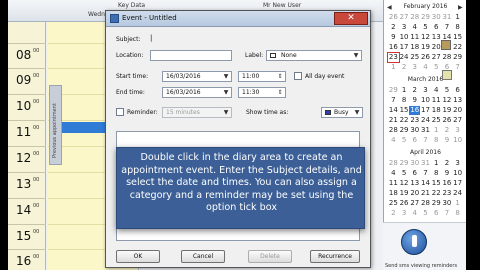 This screenshot has width=480, height=270. I want to click on reminder-checkbox, so click(120, 112).